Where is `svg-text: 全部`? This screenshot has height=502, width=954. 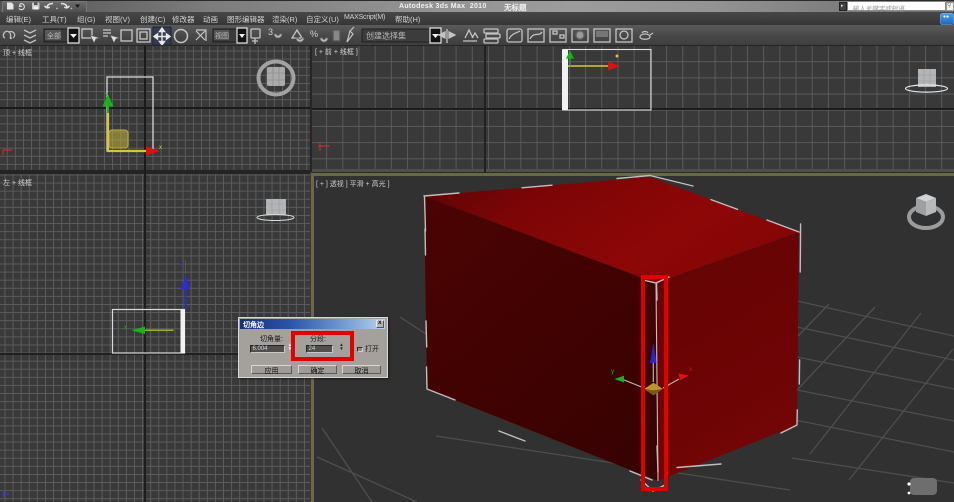
svg-text: 全部 is located at coordinates (54, 35).